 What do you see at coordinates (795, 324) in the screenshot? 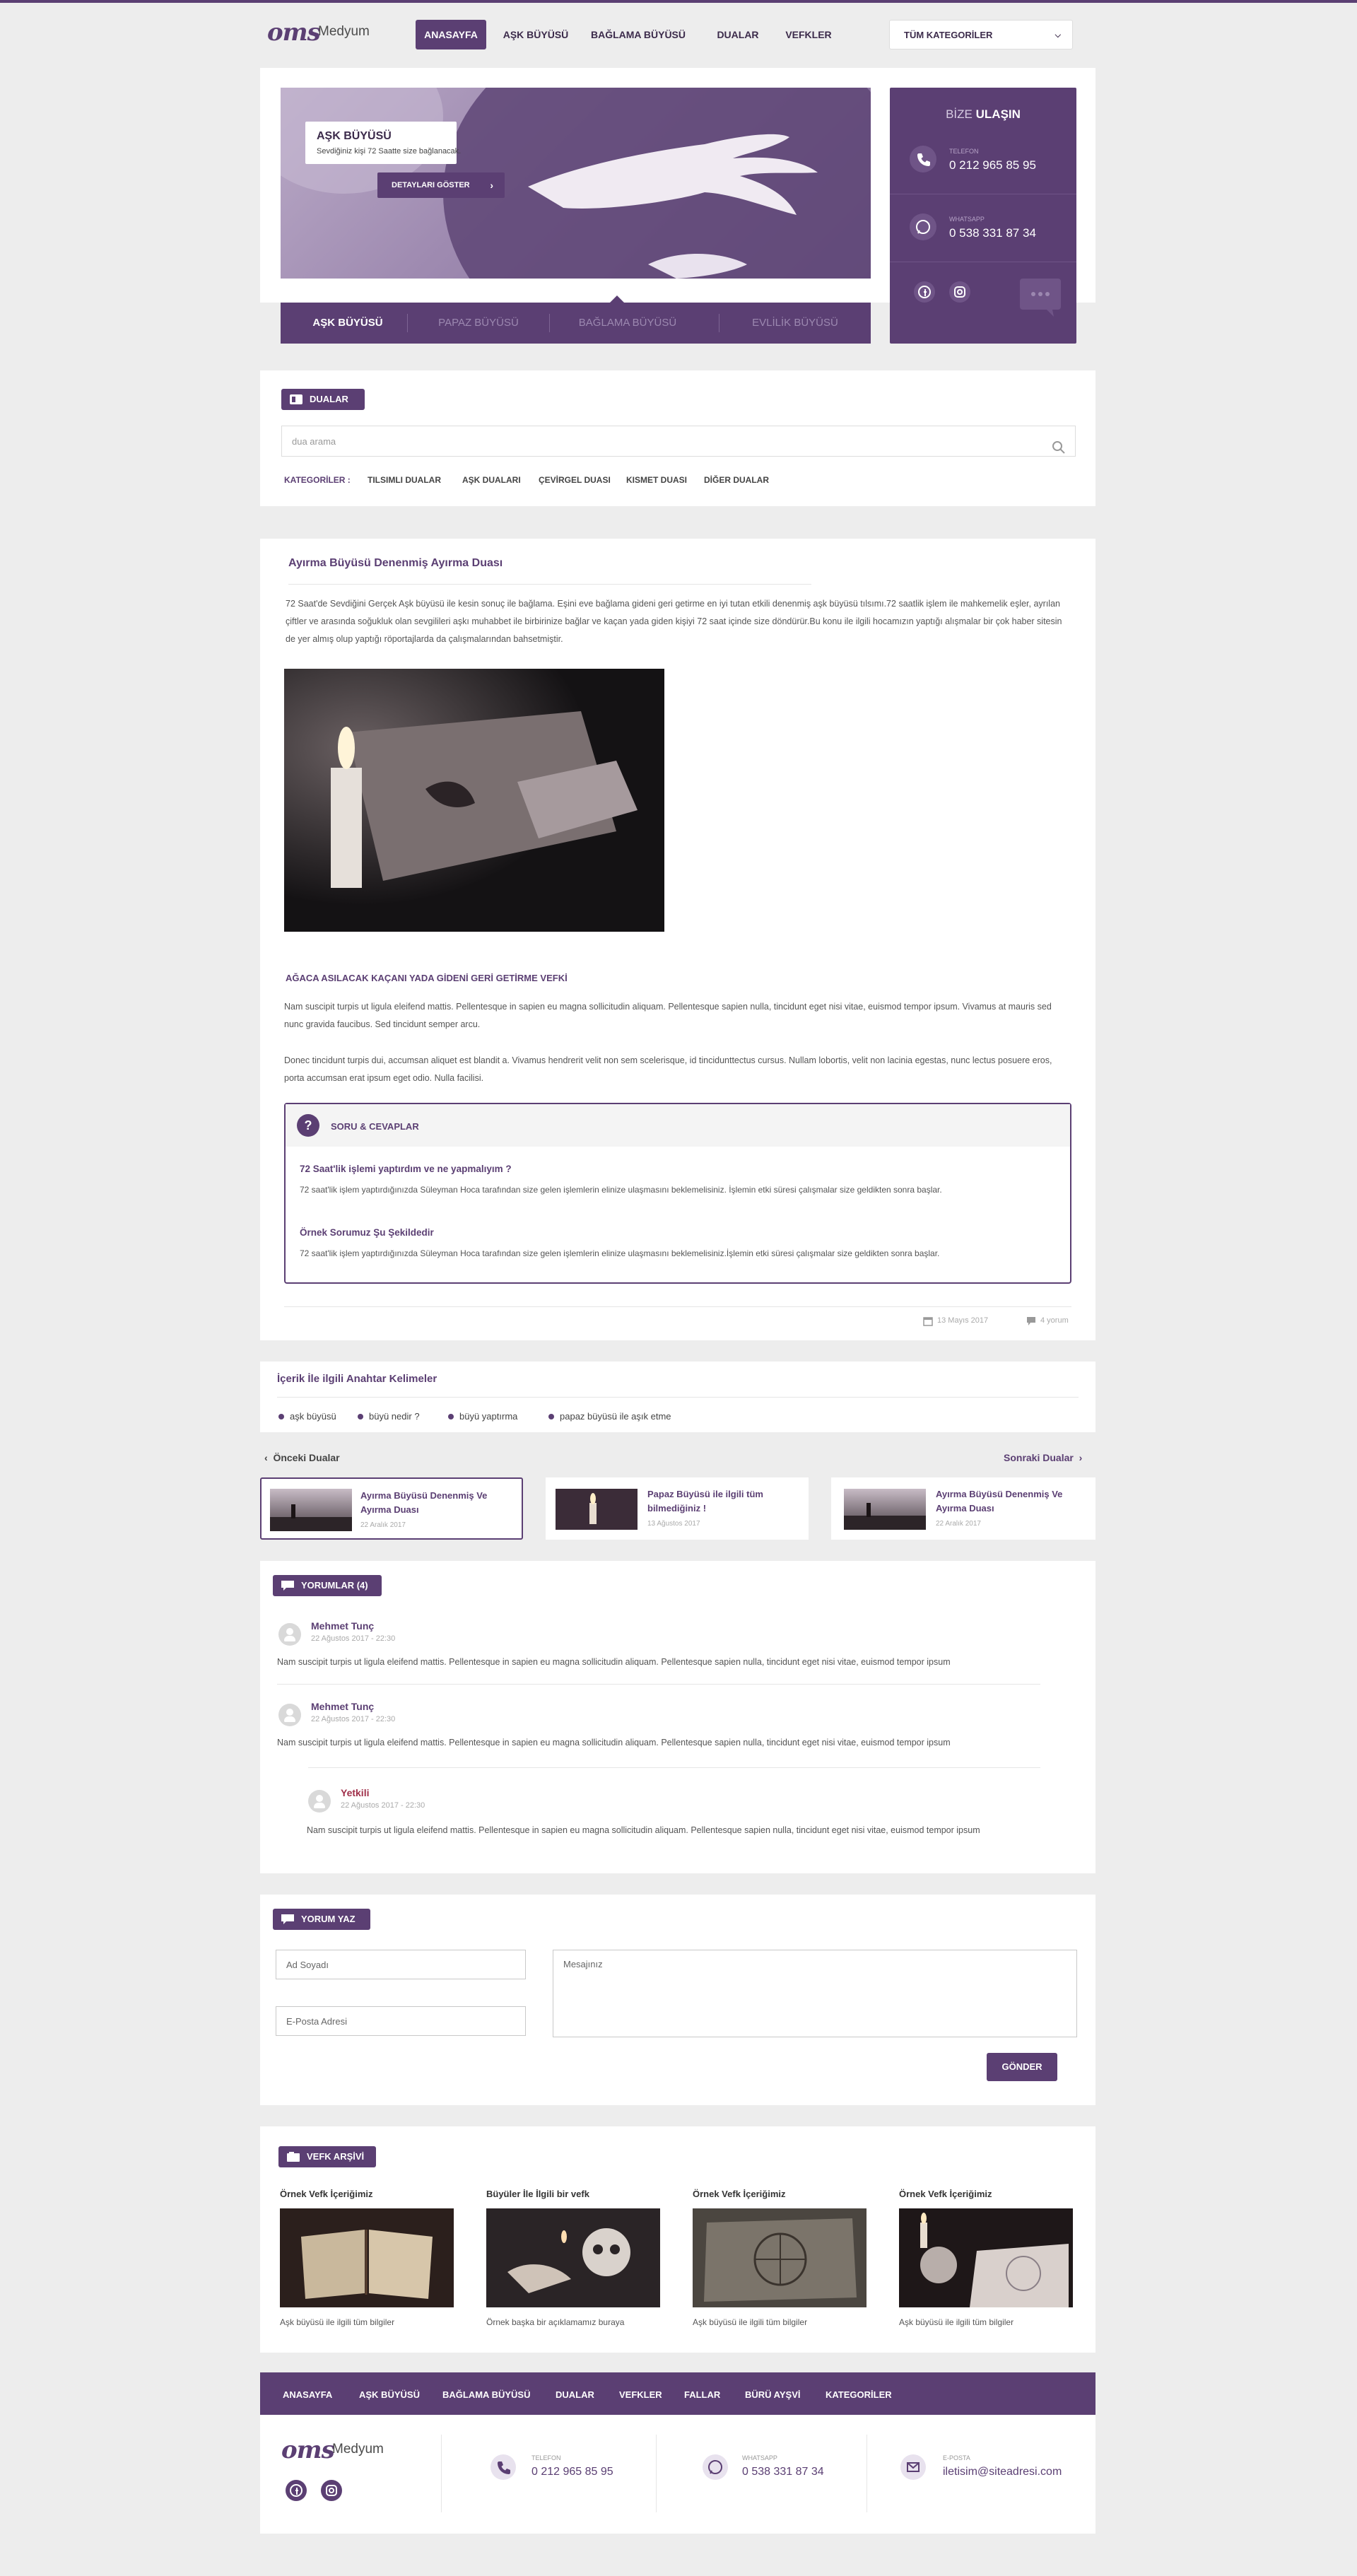
I see `tab-evlilik-buyusu: EVLİLİK BÜYÜSÜ` at bounding box center [795, 324].